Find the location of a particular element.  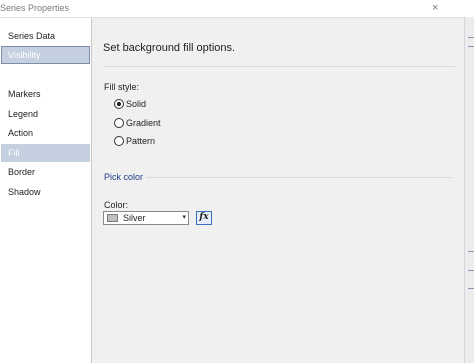

color-label: Color: is located at coordinates (116, 205).